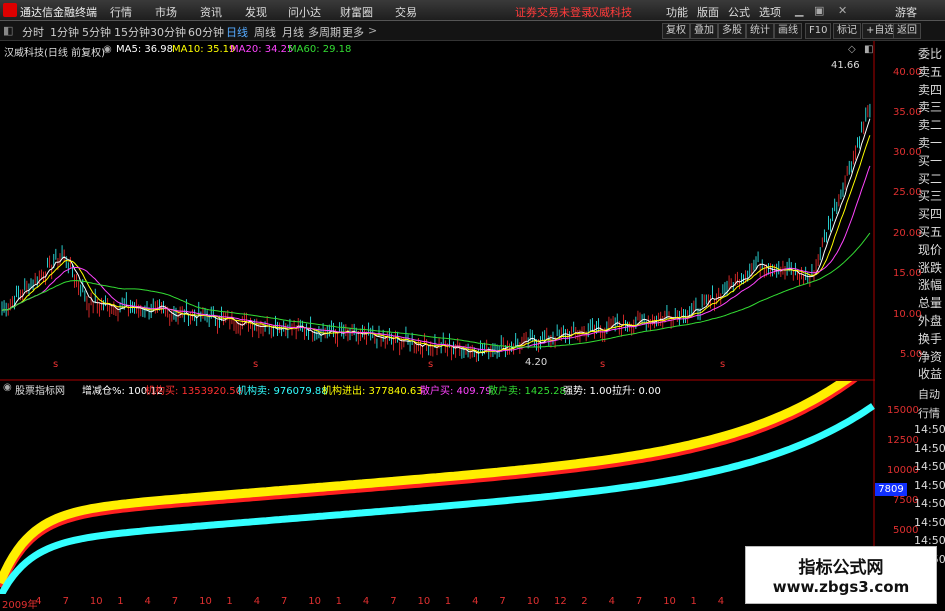 The height and width of the screenshot is (611, 945). What do you see at coordinates (96, 32) in the screenshot?
I see `tab-5min: 5分钟` at bounding box center [96, 32].